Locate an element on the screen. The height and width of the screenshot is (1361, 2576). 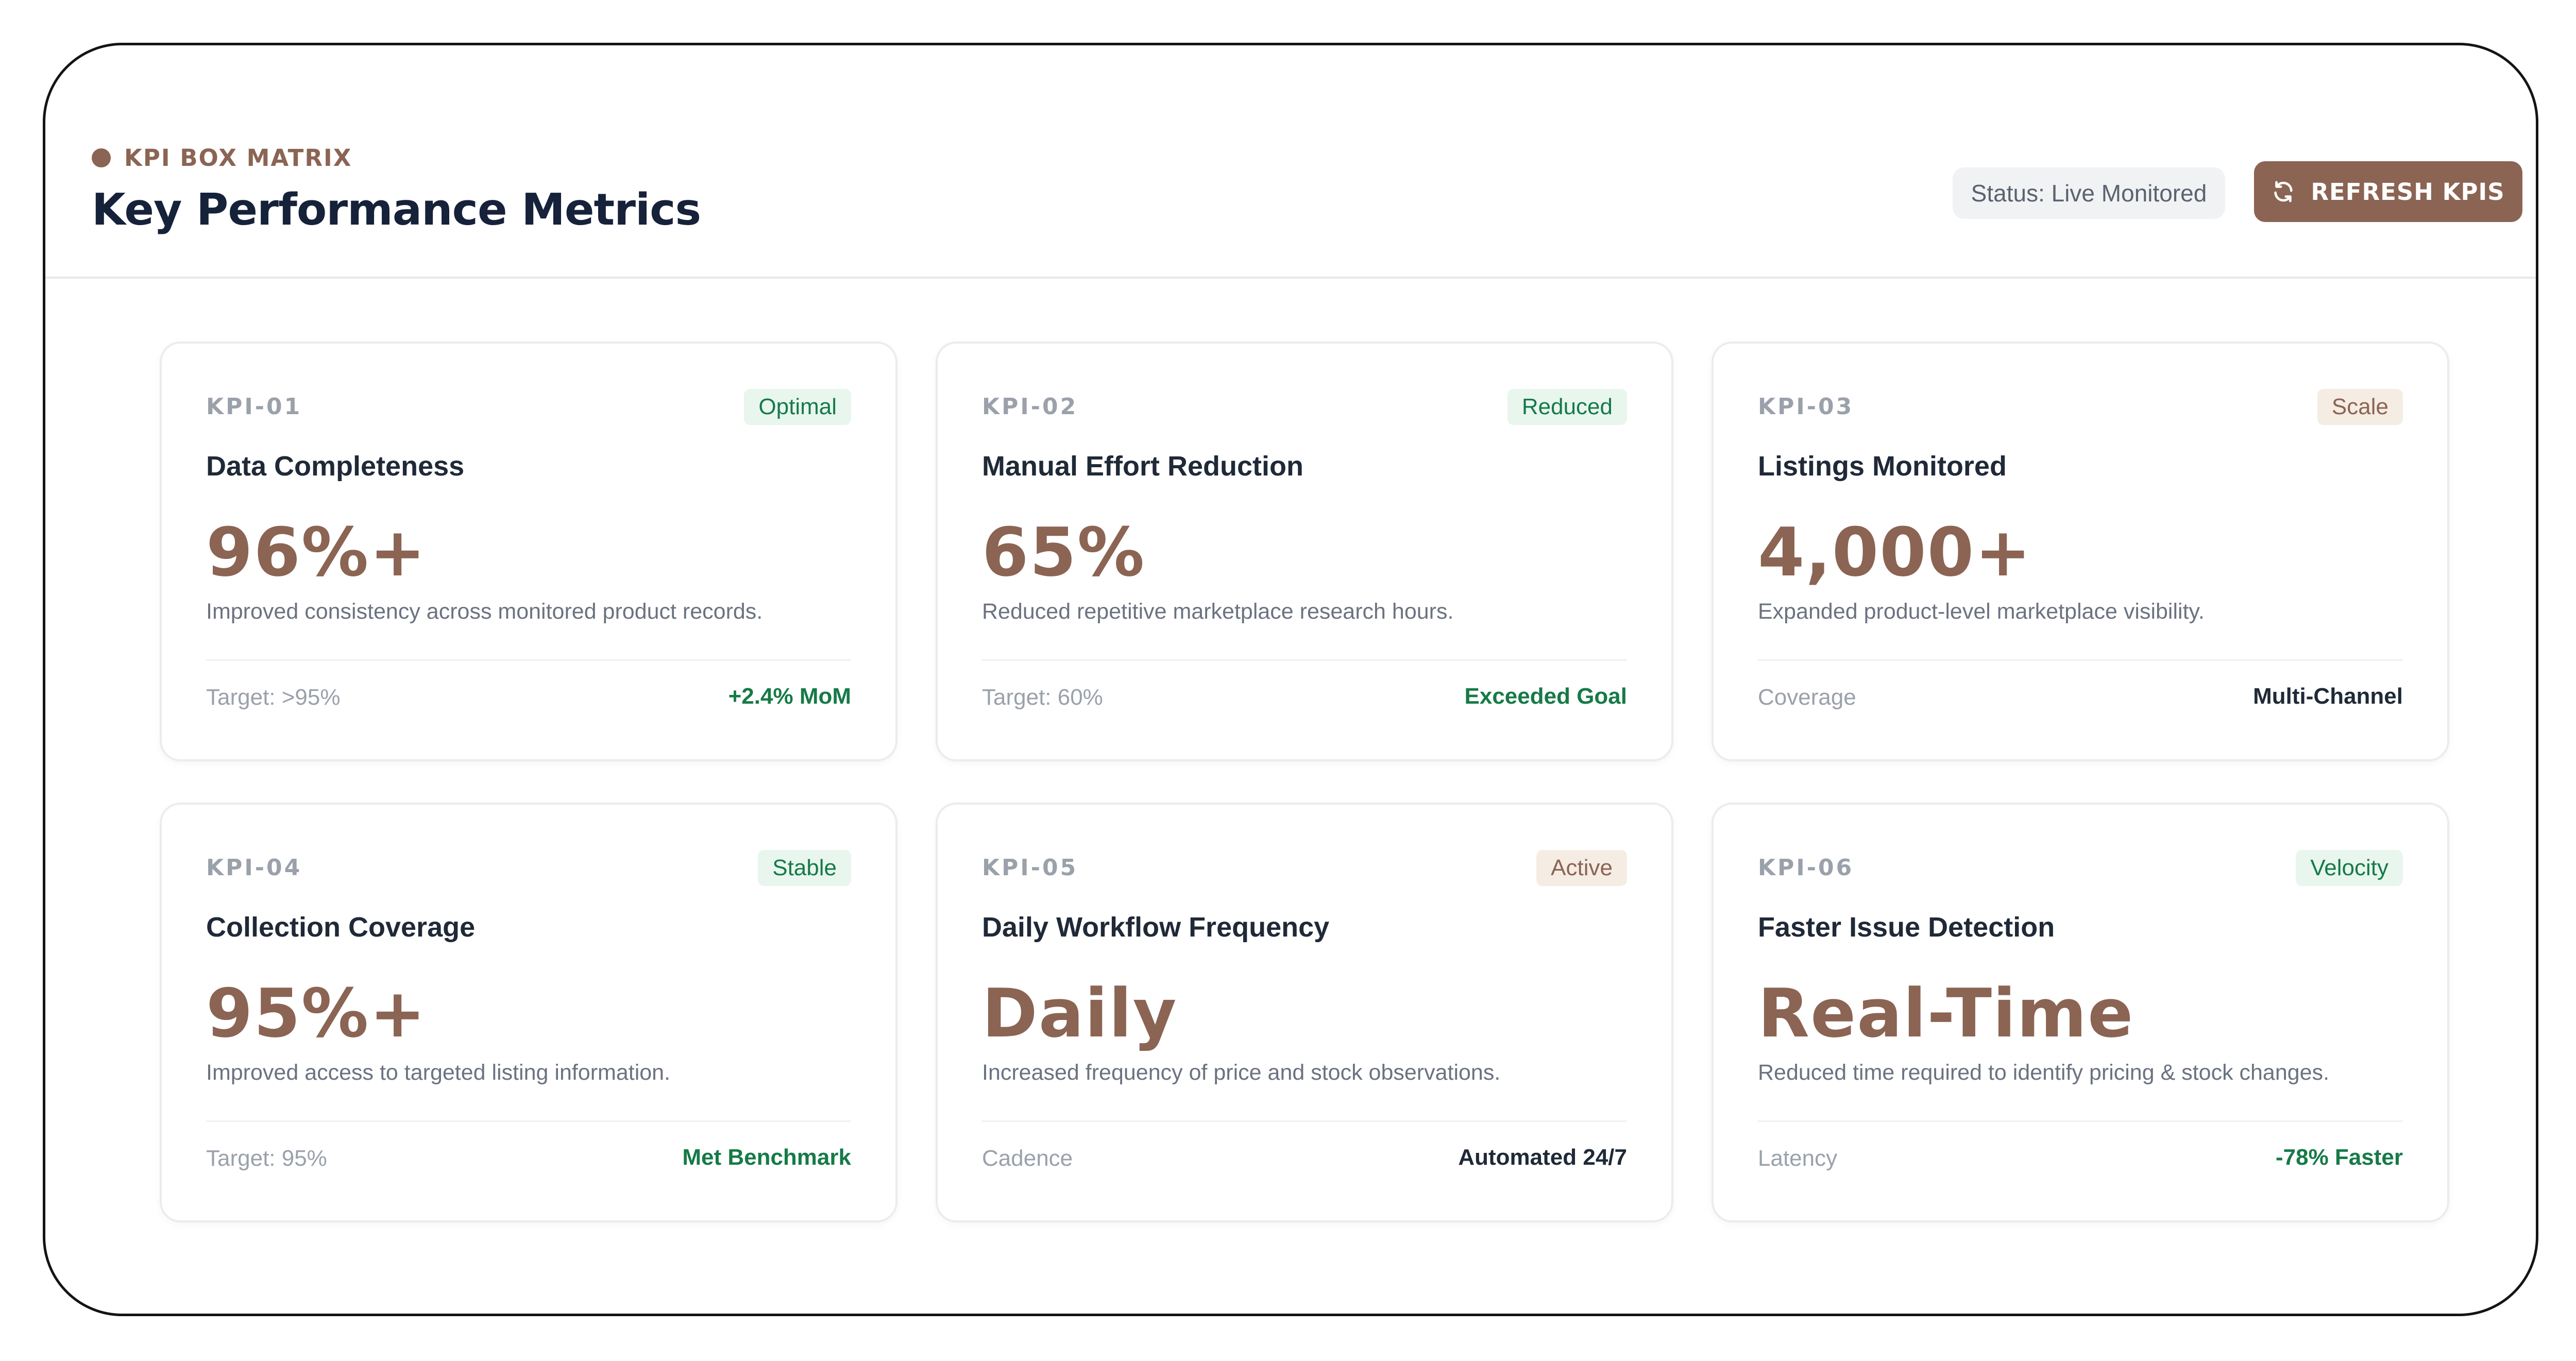
kpi-trend: Met Benchmark is located at coordinates (766, 1157).